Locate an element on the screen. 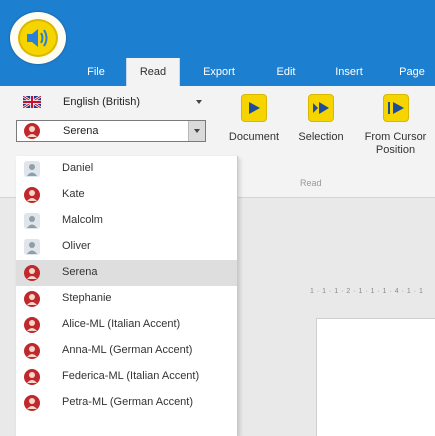  menu-export: Export is located at coordinates (219, 72).